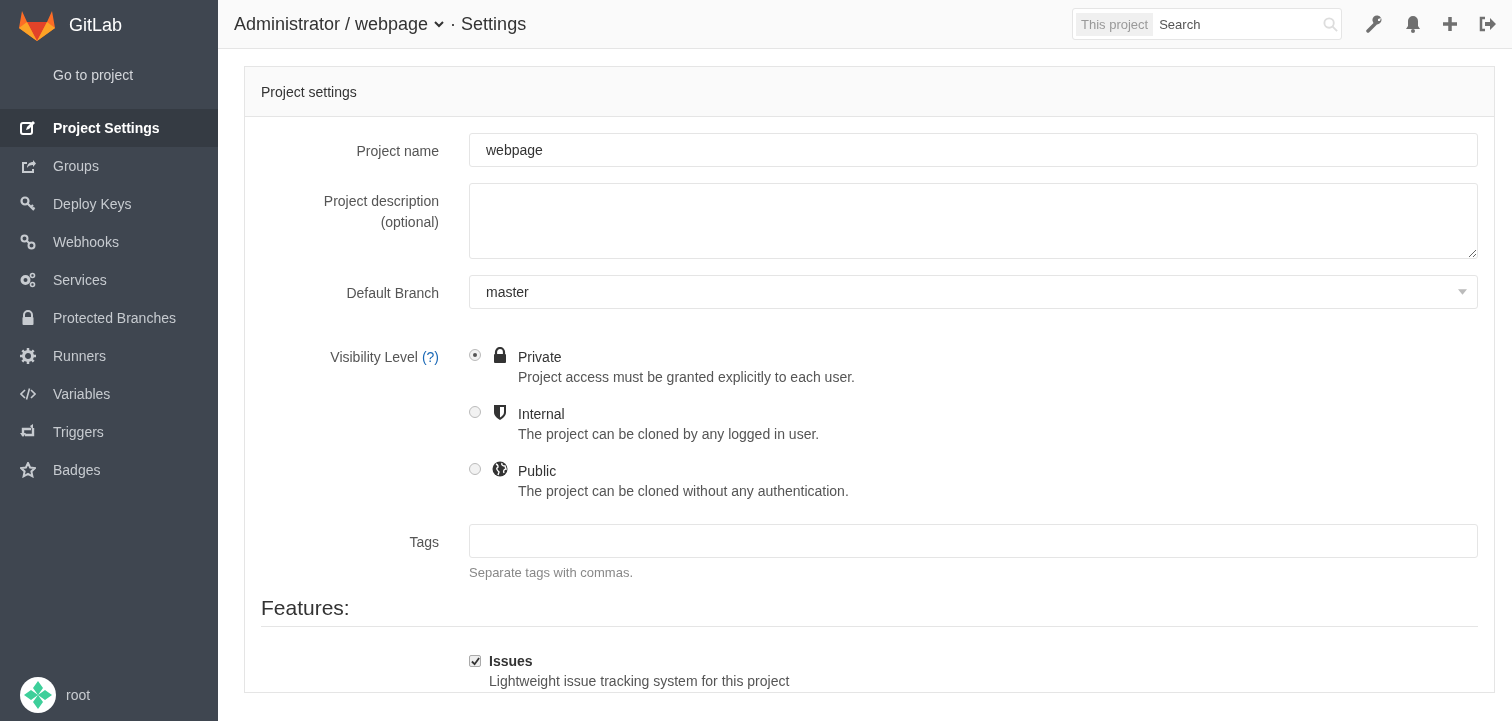 The width and height of the screenshot is (1512, 721). I want to click on sidebar-item: Runners, so click(109, 356).